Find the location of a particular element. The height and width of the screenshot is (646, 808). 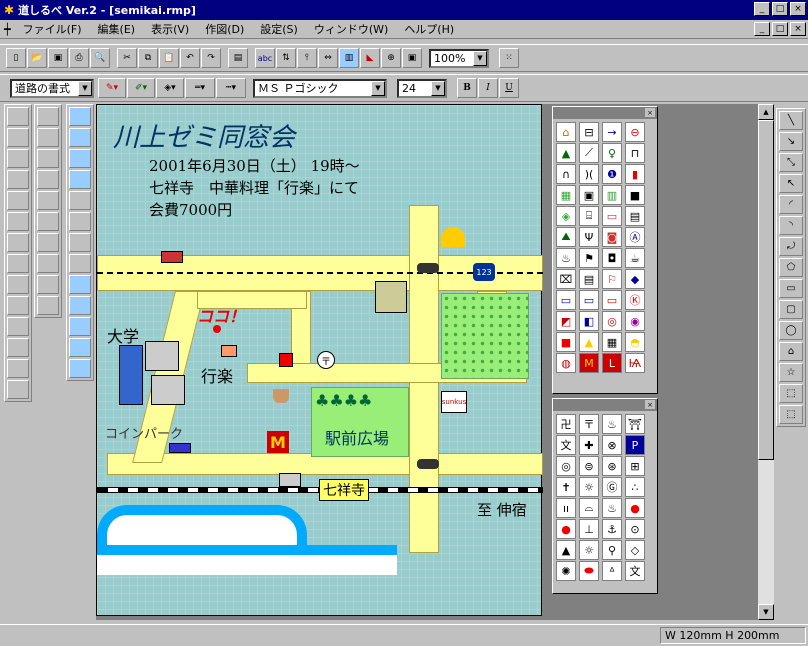

a-icon: Ⓐ is located at coordinates (635, 237).